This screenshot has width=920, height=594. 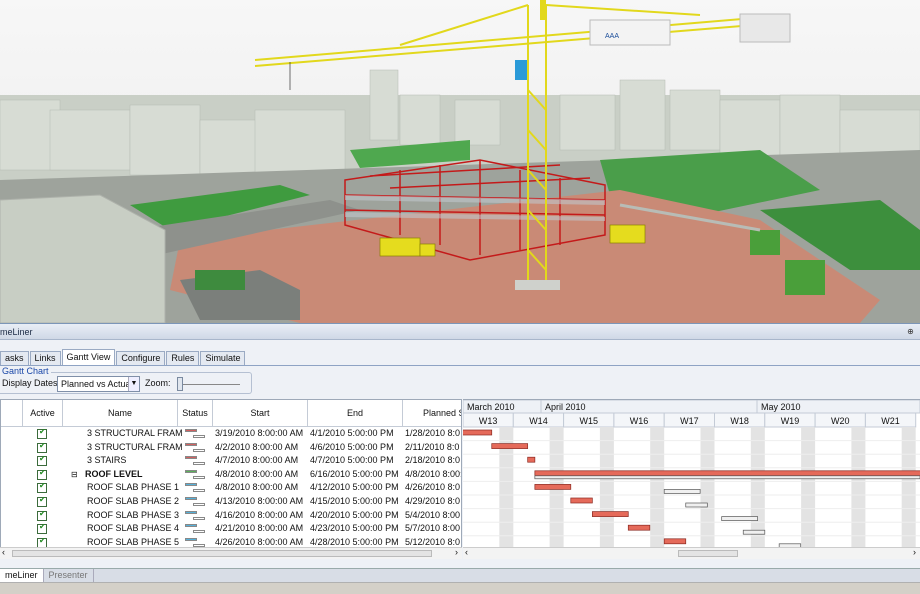 What do you see at coordinates (133, 514) in the screenshot?
I see `task-name: ROOF SLAB PHASE 3` at bounding box center [133, 514].